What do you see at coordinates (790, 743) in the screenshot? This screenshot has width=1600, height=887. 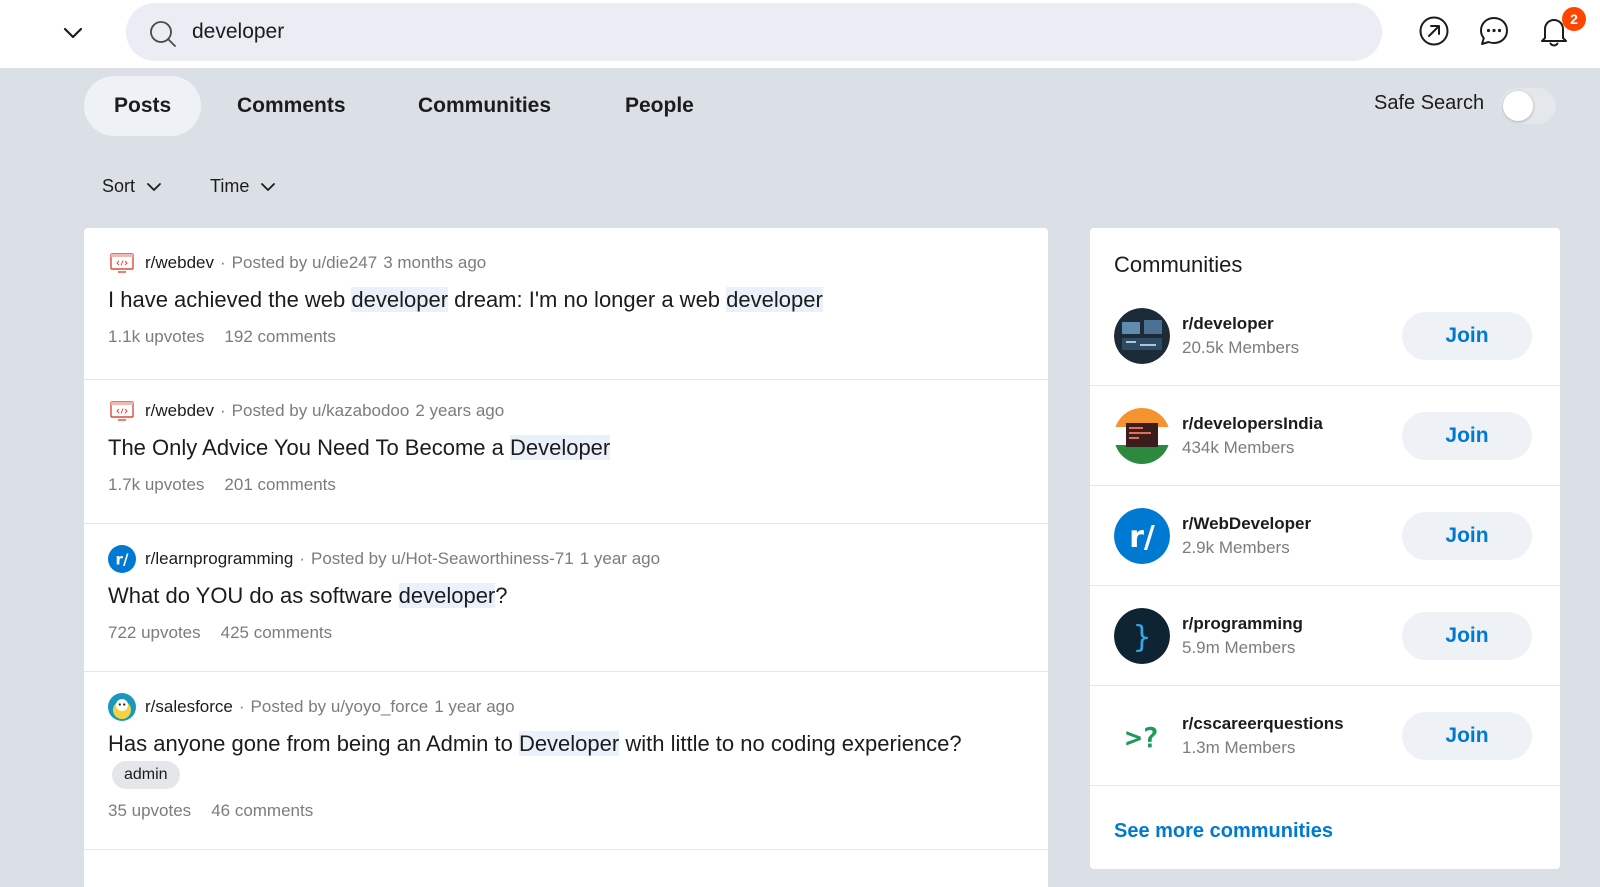 I see `title-text: with little to no coding experience?` at bounding box center [790, 743].